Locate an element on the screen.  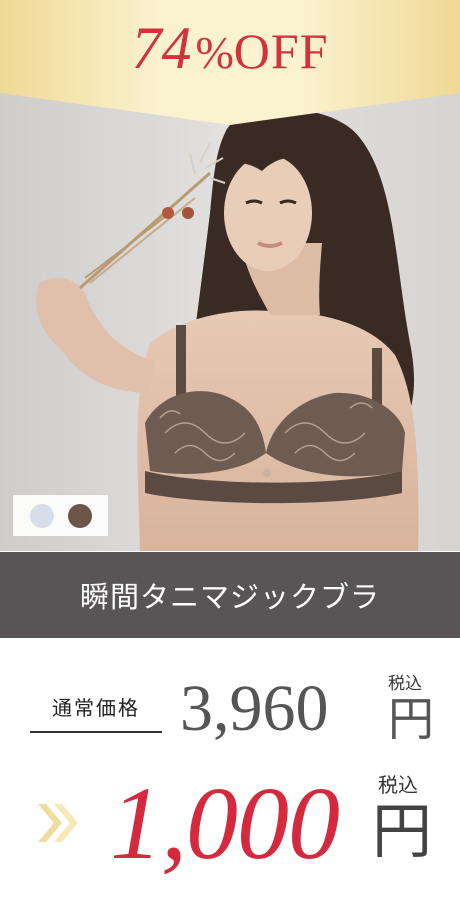
sale-tax-included-label: 税込 is located at coordinates (398, 785).